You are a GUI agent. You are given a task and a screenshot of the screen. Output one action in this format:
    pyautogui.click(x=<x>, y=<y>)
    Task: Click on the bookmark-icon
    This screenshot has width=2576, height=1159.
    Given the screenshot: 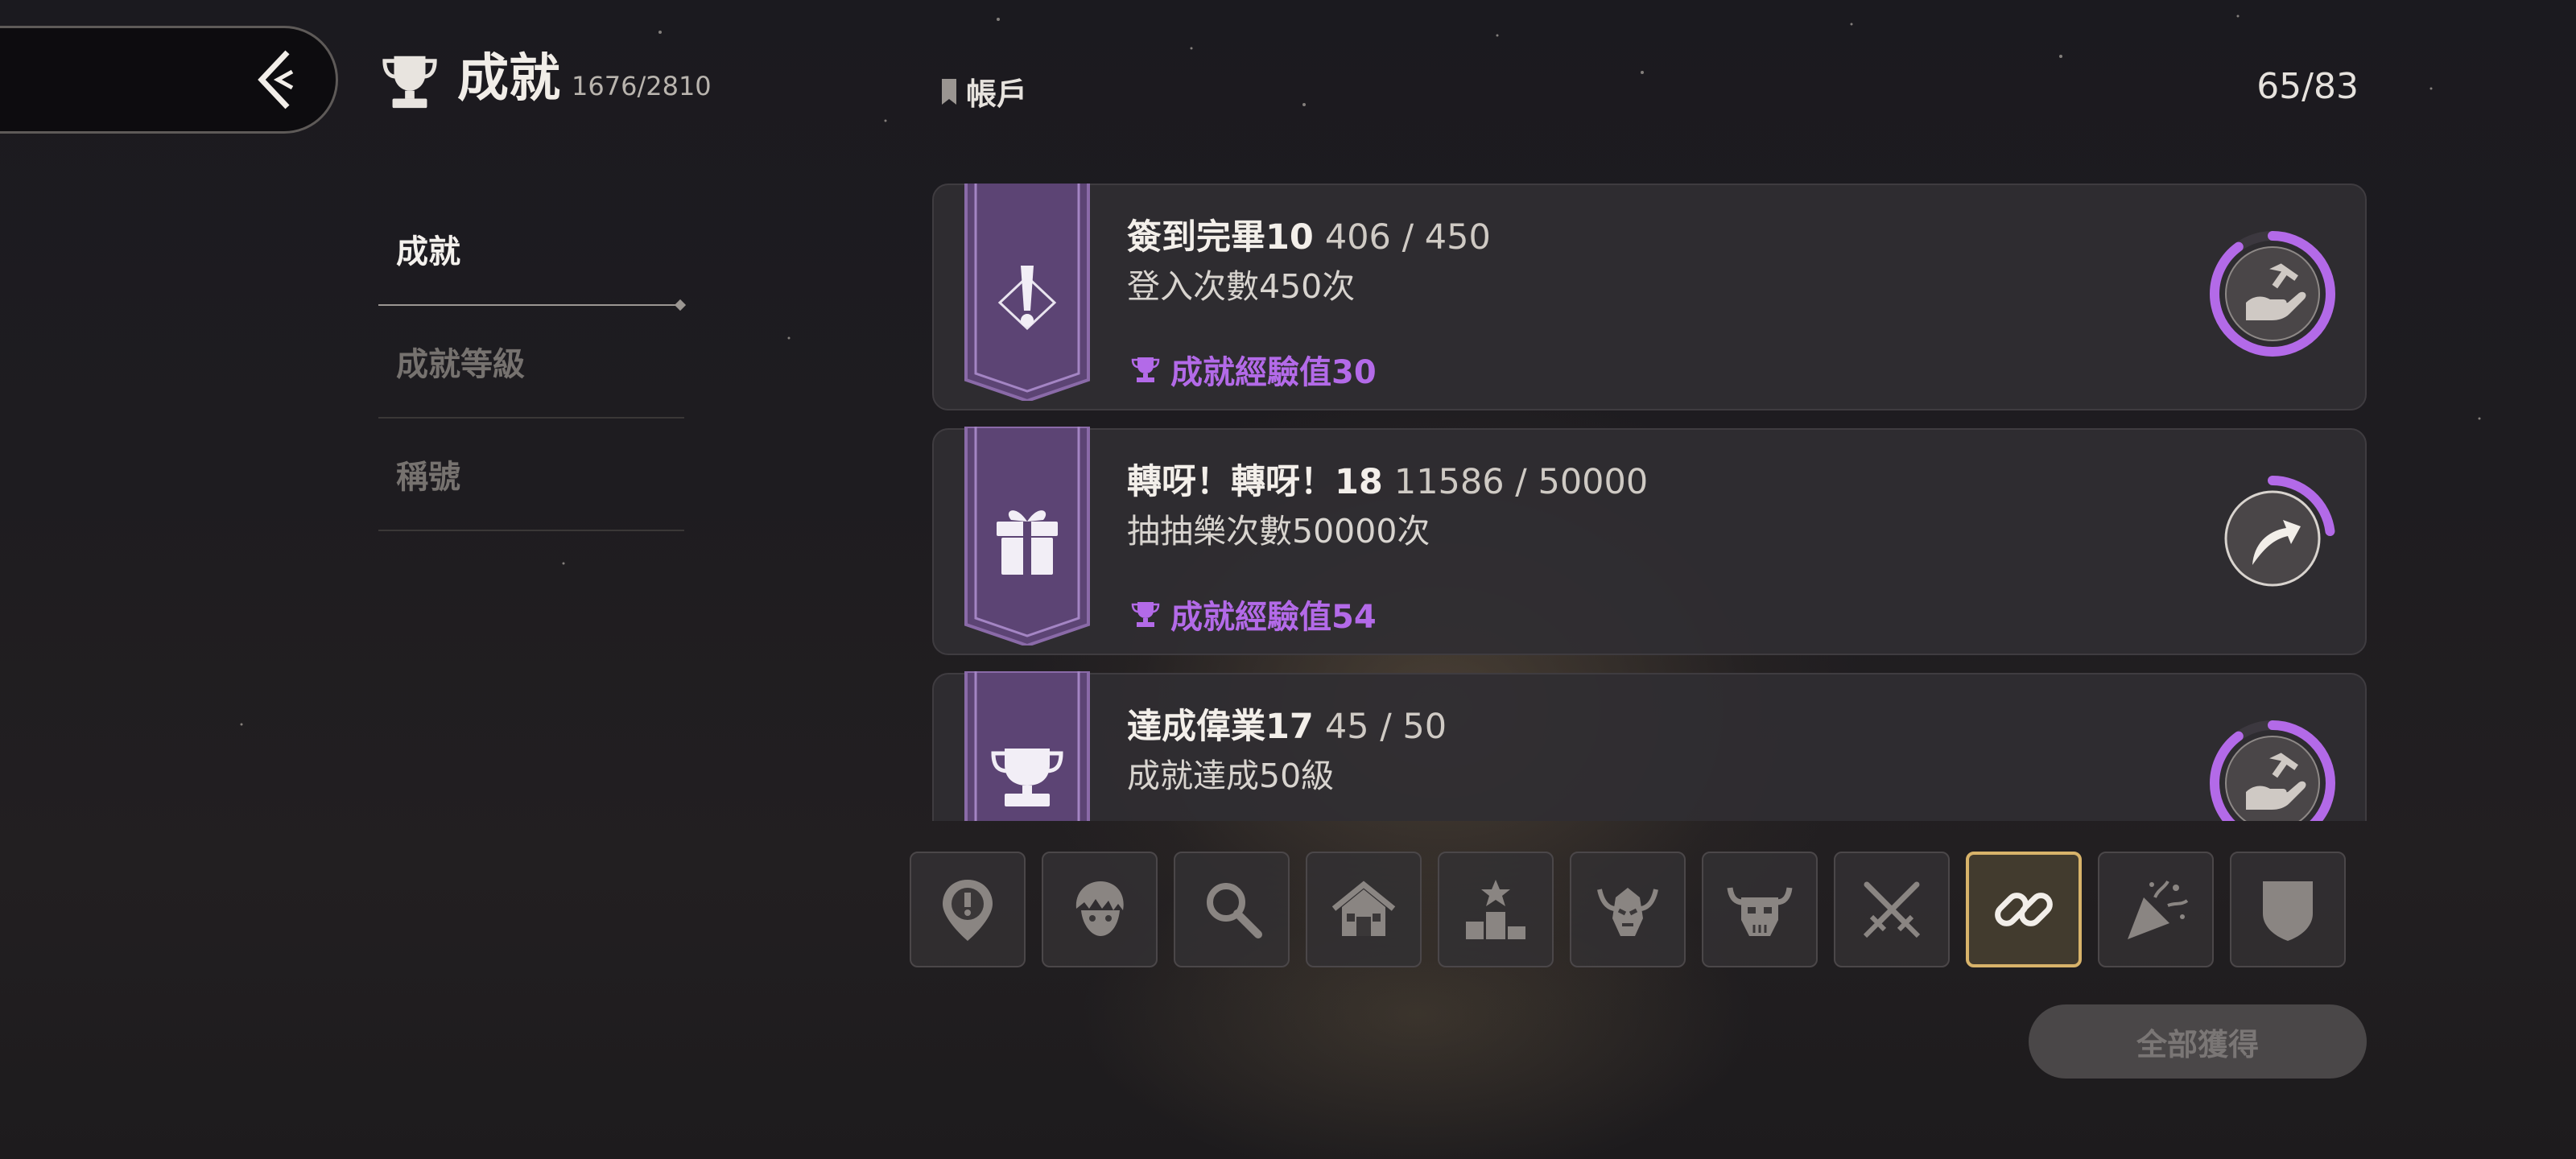 What is the action you would take?
    pyautogui.click(x=949, y=91)
    